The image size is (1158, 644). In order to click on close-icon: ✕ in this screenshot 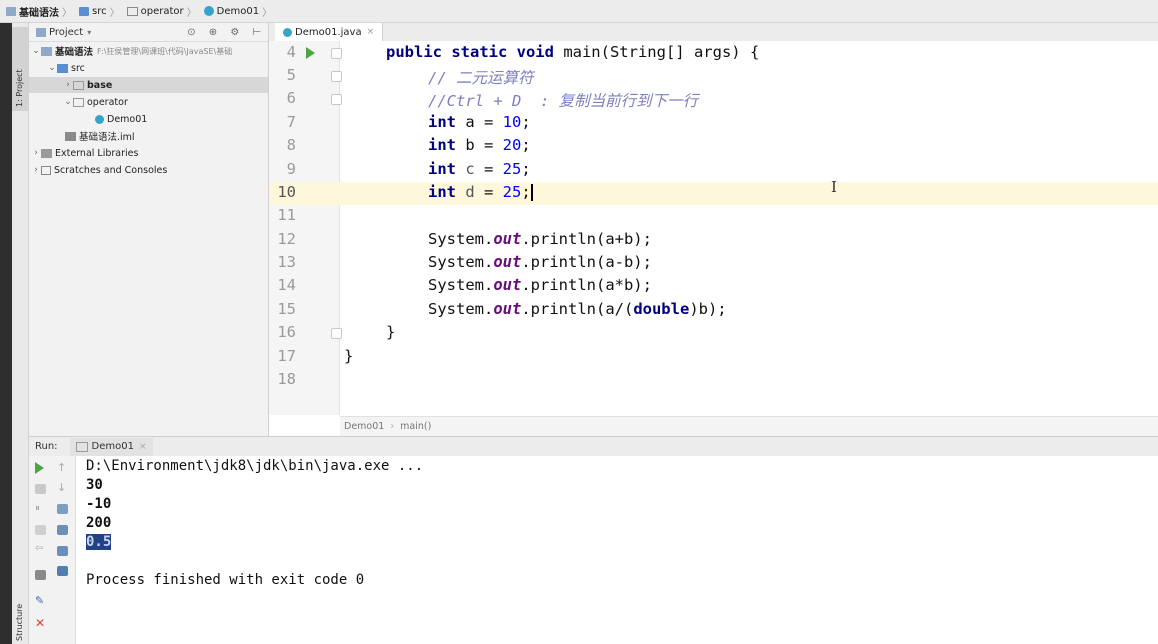, I will do `click(40, 623)`.